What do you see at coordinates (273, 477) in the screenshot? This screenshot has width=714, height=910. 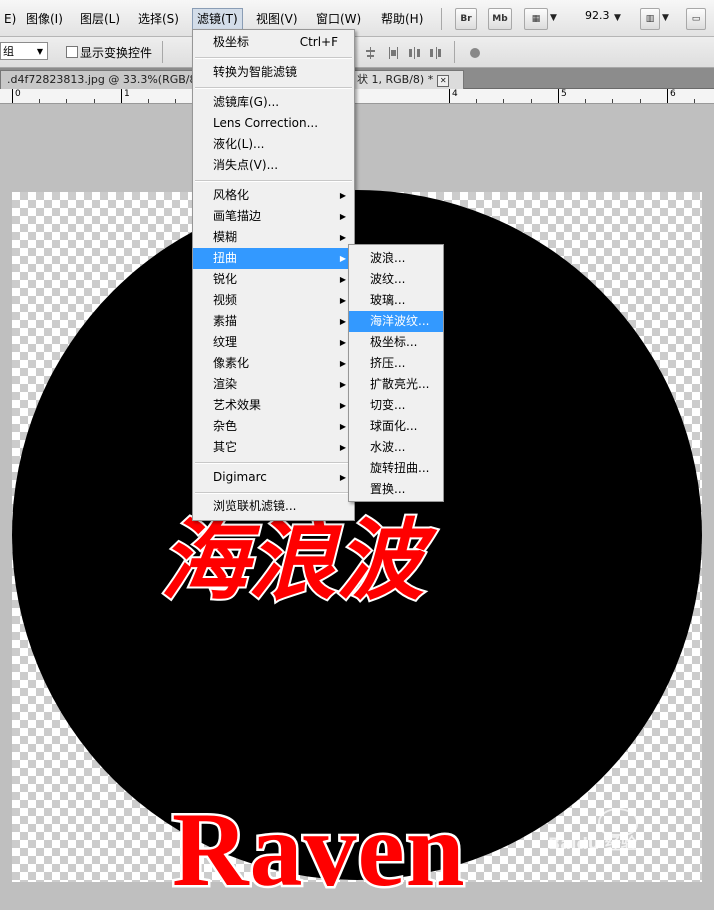 I see `menu-item-digimarc: Digimarc ▶` at bounding box center [273, 477].